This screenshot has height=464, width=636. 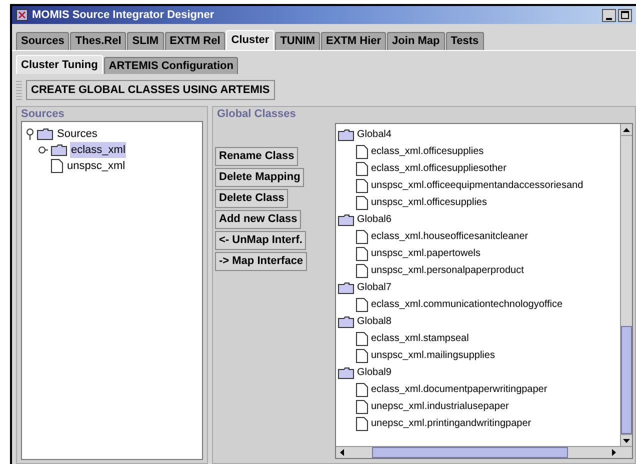 What do you see at coordinates (438, 168) in the screenshot?
I see `tree-item: eclass_xml.officesuppliesother` at bounding box center [438, 168].